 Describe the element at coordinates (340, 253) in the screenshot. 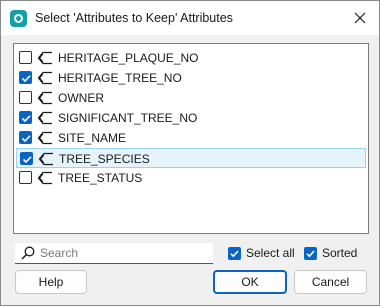

I see `sorted-label: Sorted` at that location.